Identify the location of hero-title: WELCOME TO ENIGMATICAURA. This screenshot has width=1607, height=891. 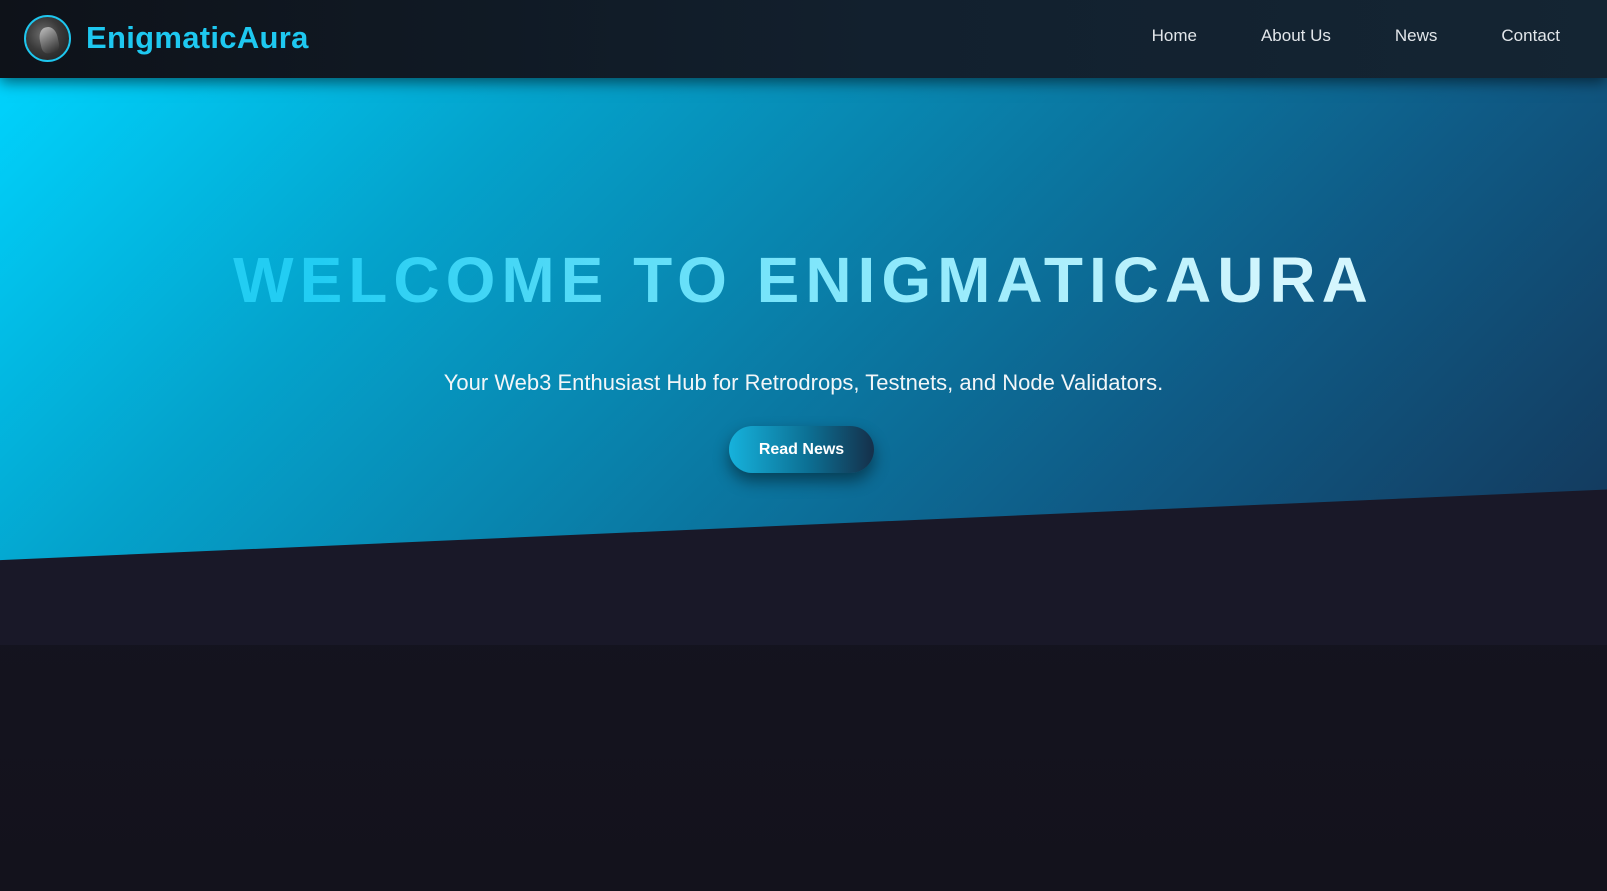
(803, 280).